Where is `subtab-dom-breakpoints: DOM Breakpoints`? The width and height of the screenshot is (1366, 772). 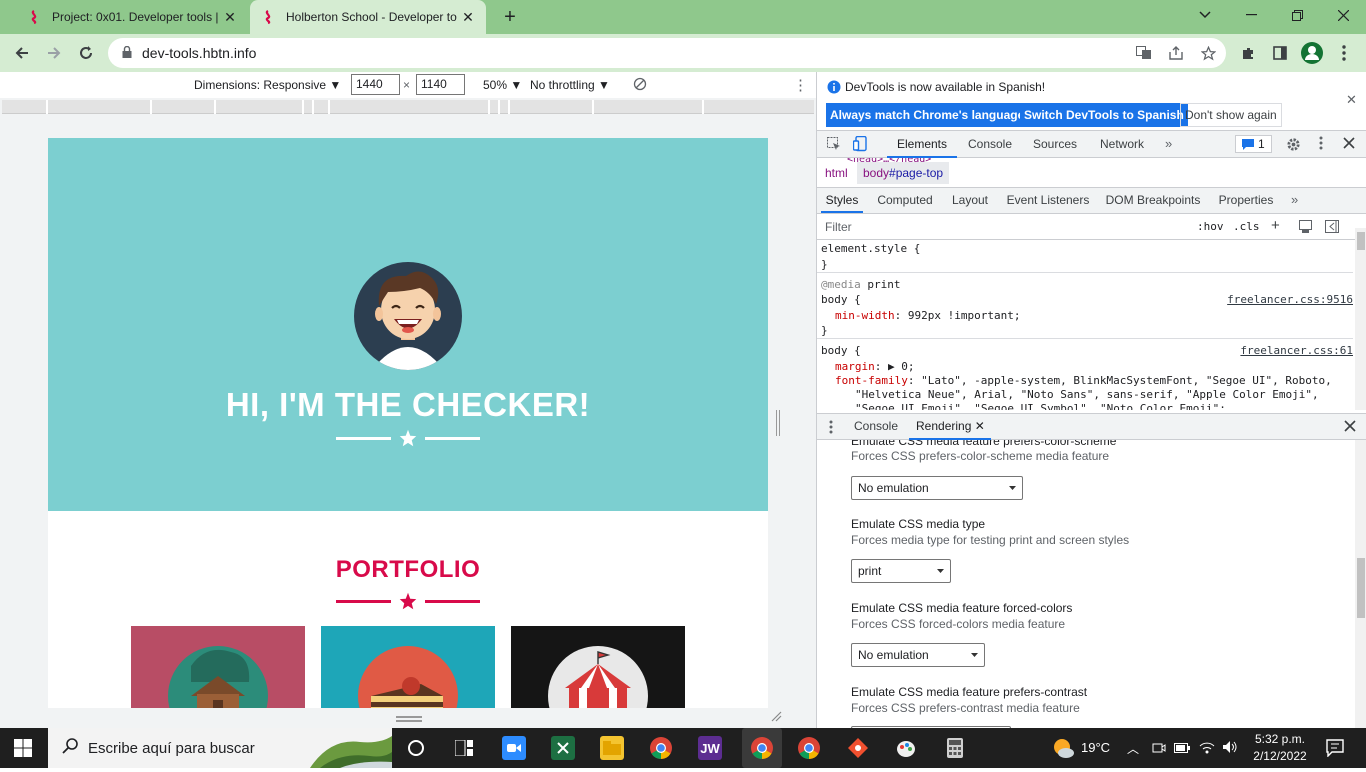 subtab-dom-breakpoints: DOM Breakpoints is located at coordinates (1153, 200).